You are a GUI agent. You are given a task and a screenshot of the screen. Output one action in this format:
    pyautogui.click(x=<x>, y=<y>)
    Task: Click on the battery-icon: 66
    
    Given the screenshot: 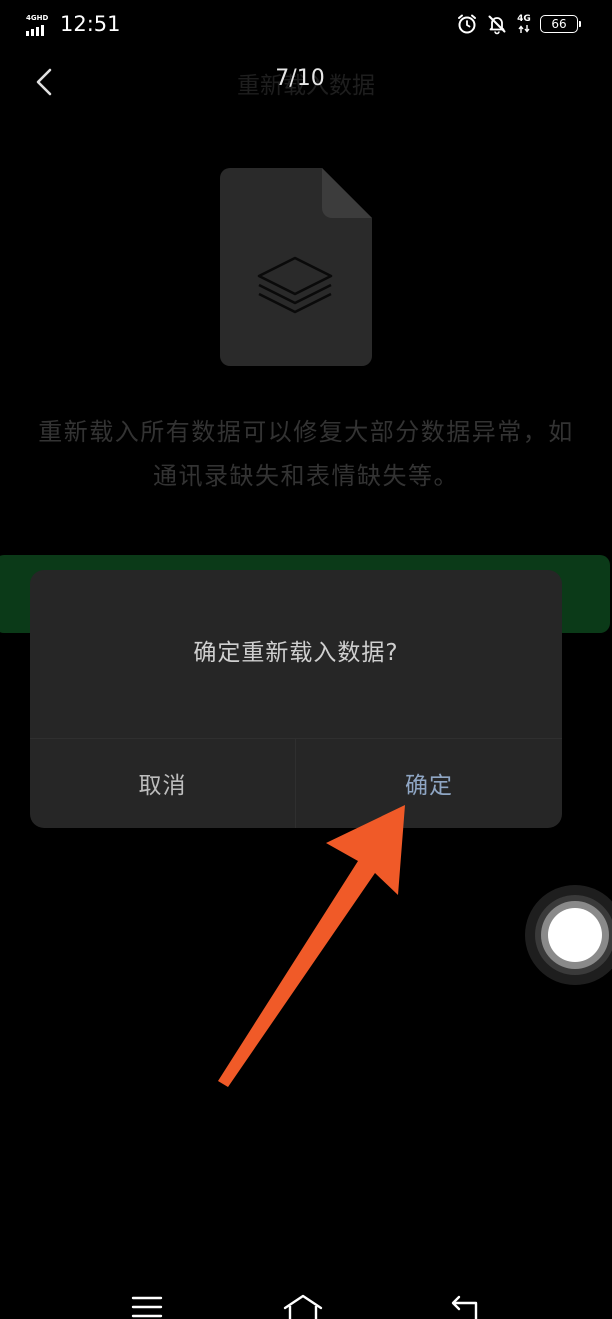 What is the action you would take?
    pyautogui.click(x=560, y=24)
    